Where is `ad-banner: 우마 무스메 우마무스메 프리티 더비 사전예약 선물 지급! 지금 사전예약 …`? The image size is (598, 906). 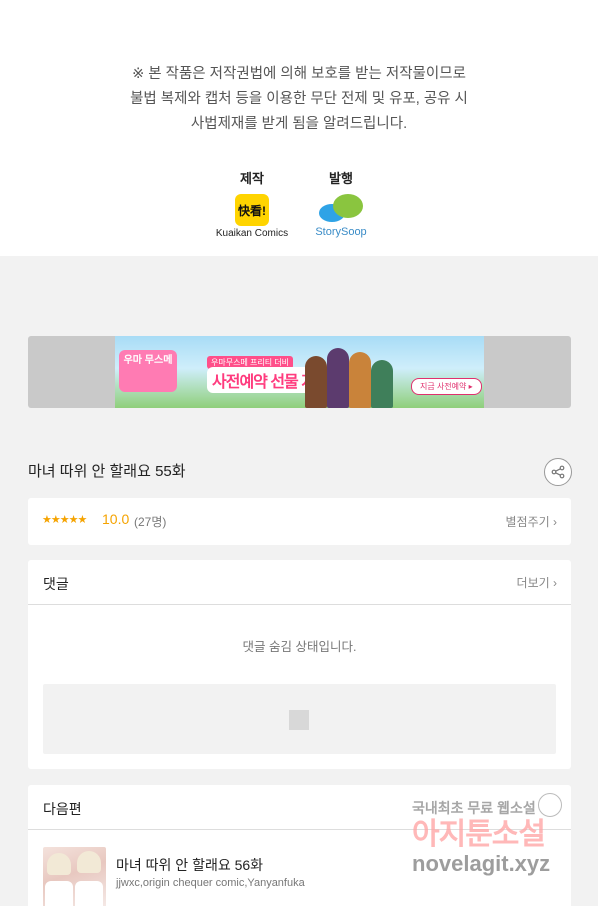
ad-banner: 우마 무스메 우마무스메 프리티 더비 사전예약 선물 지급! 지금 사전예약 … is located at coordinates (299, 372).